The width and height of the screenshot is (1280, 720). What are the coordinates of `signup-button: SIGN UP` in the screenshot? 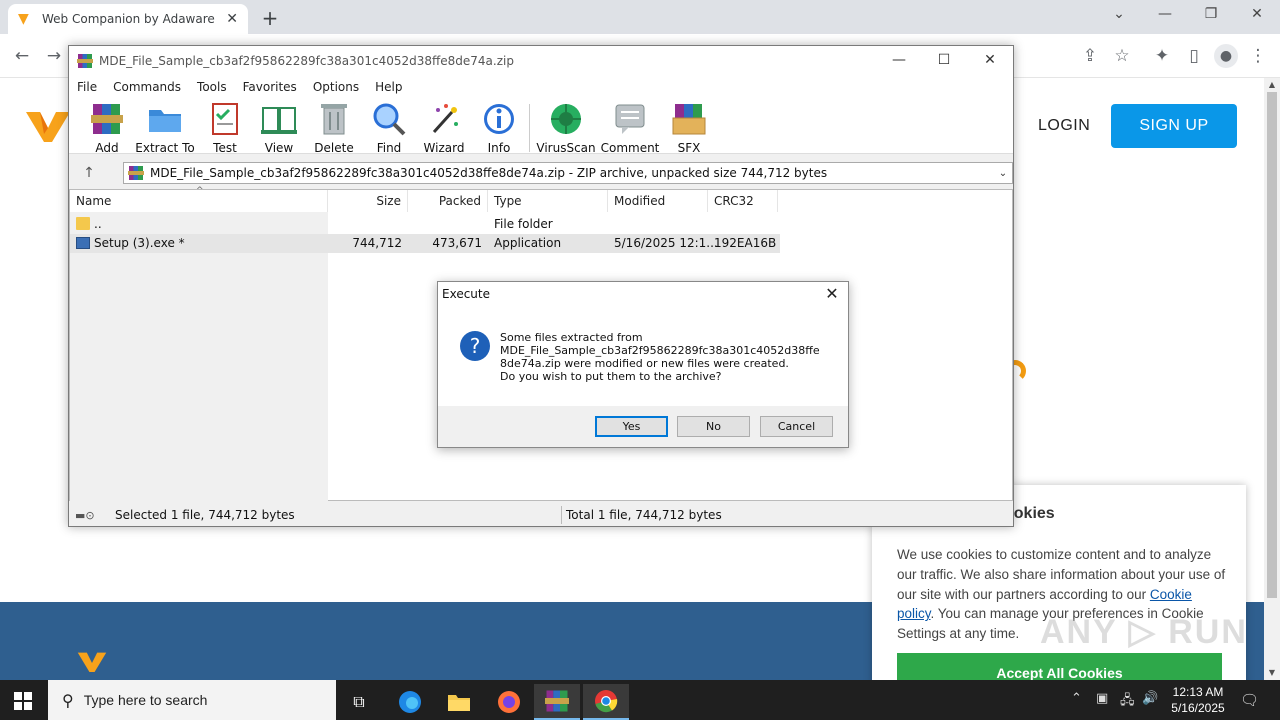 It's located at (1174, 126).